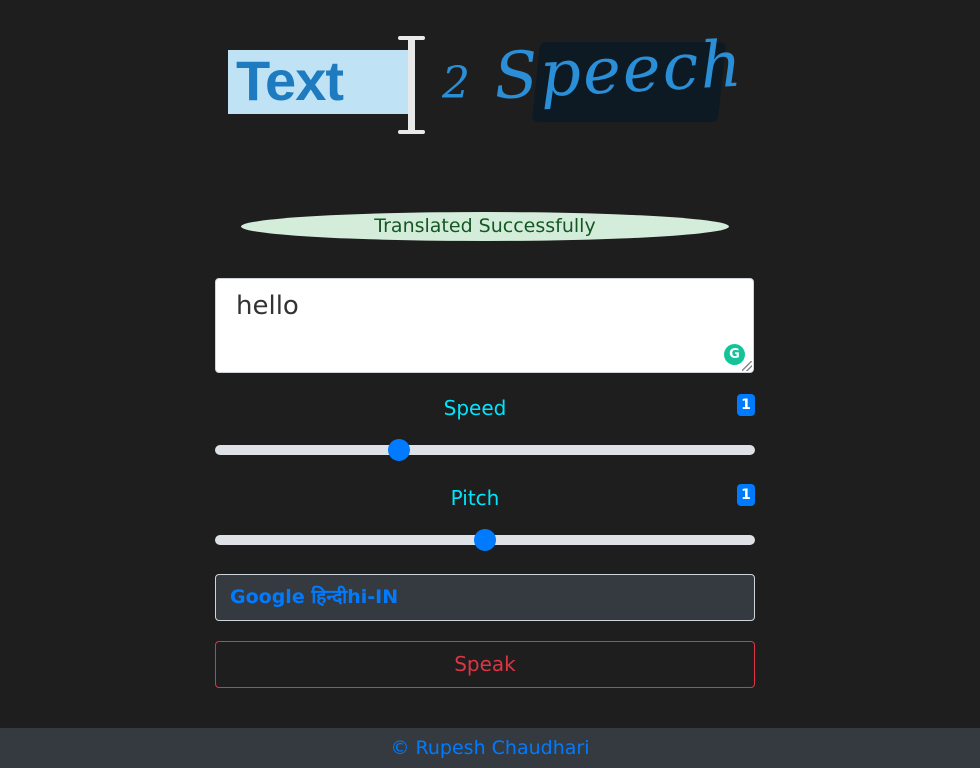  What do you see at coordinates (619, 71) in the screenshot?
I see `logo-speech: Speech` at bounding box center [619, 71].